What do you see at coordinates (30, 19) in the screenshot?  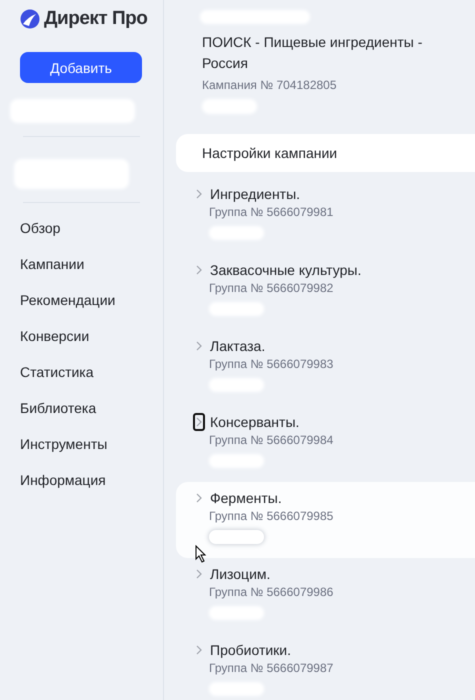 I see `logo-icon` at bounding box center [30, 19].